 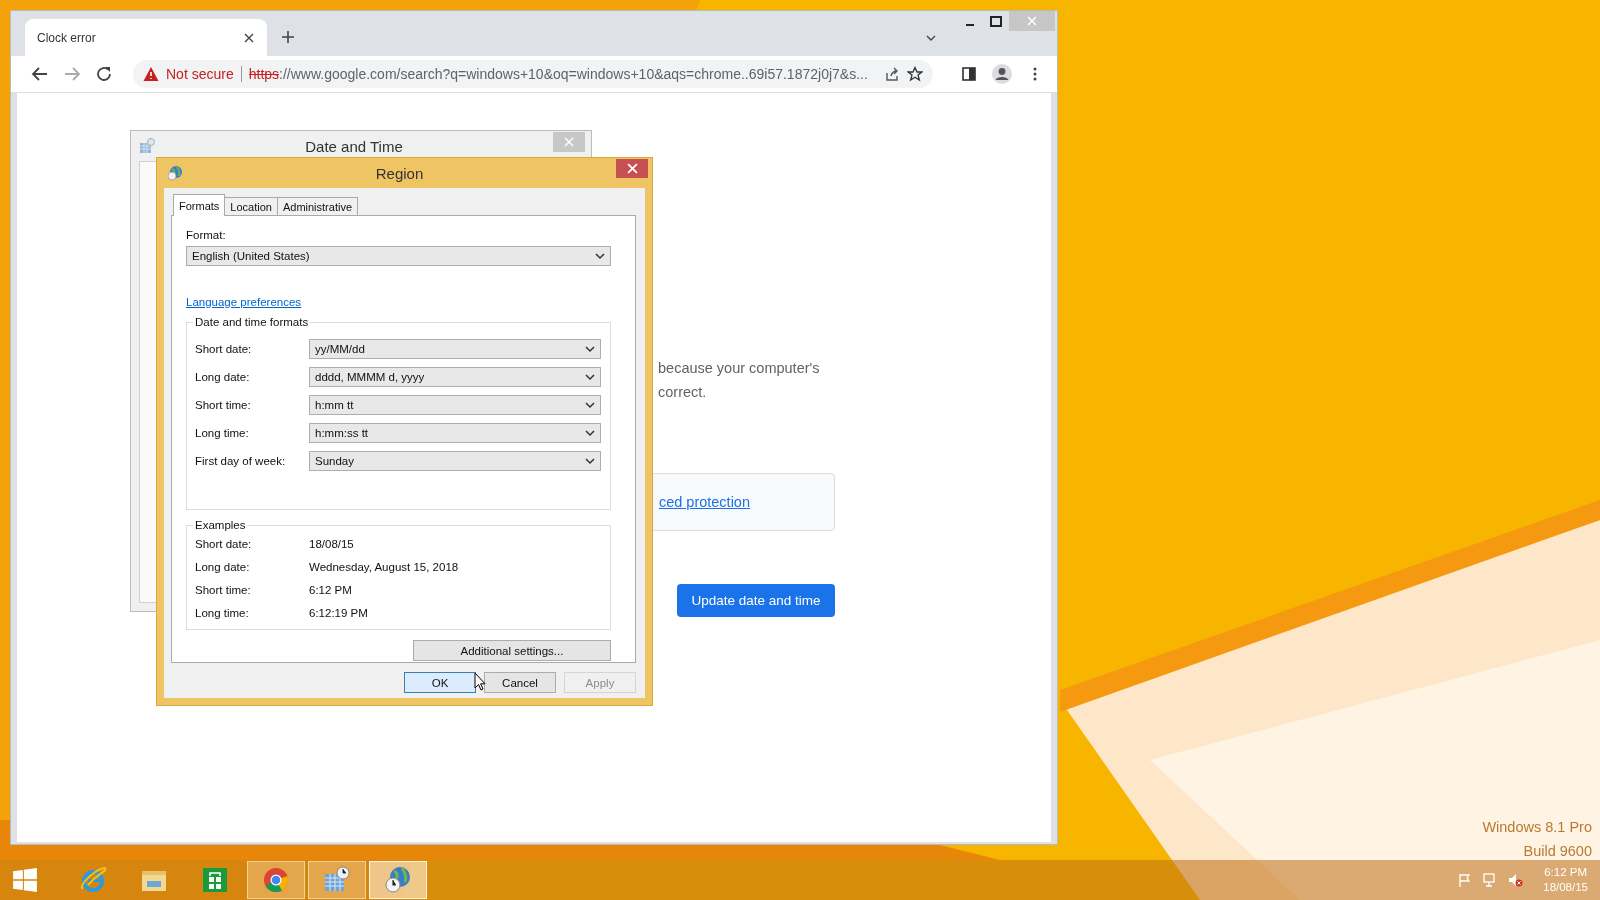 I want to click on format-dropdown: h:mm:ss tt, so click(x=455, y=433).